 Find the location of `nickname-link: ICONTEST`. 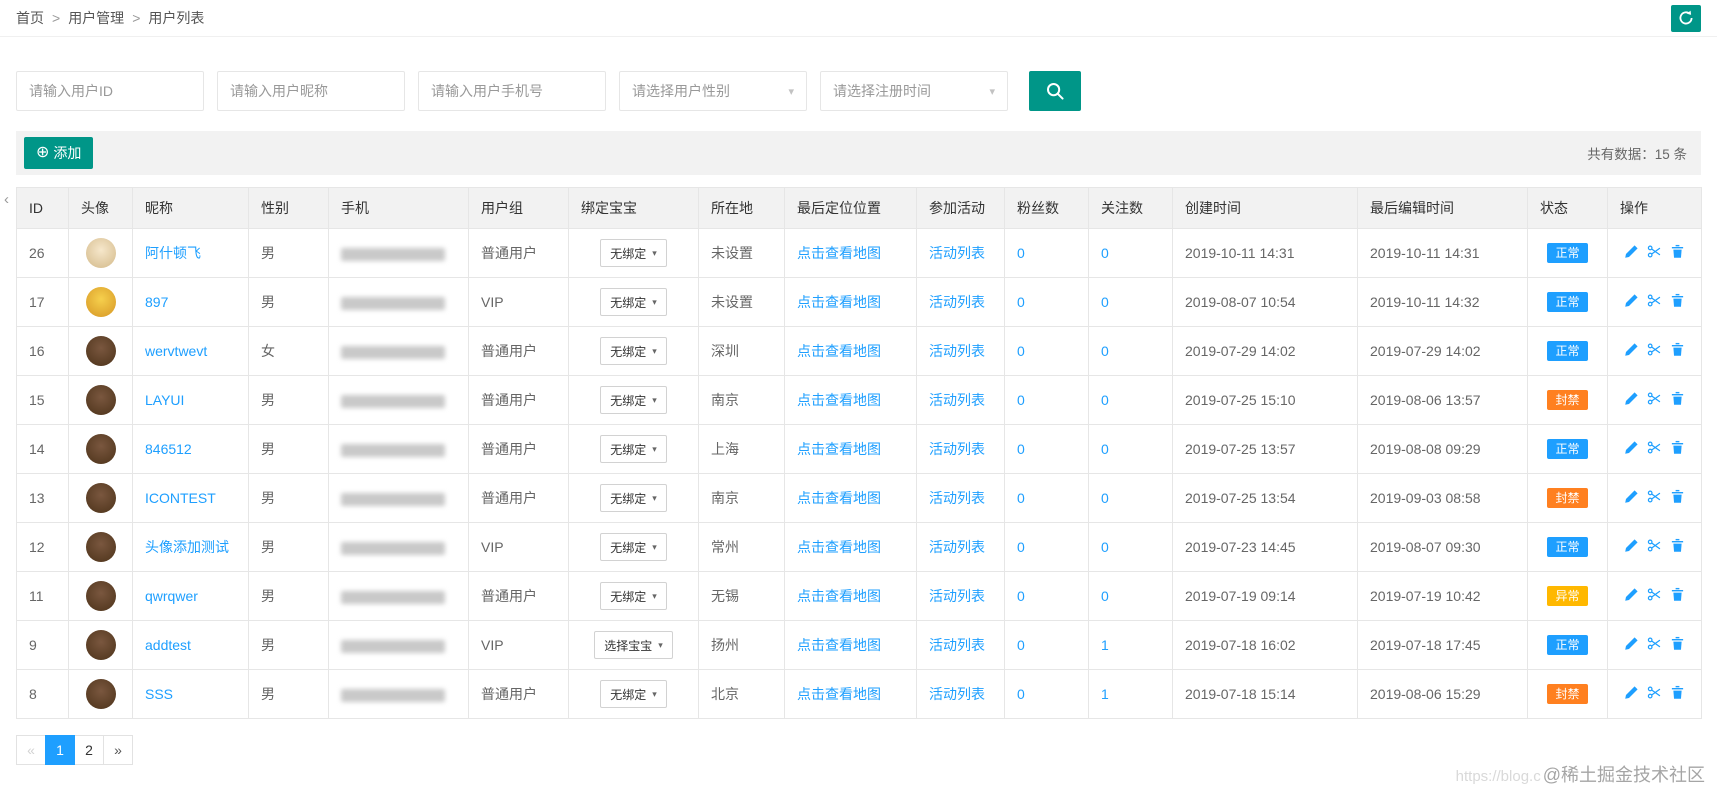

nickname-link: ICONTEST is located at coordinates (180, 498).